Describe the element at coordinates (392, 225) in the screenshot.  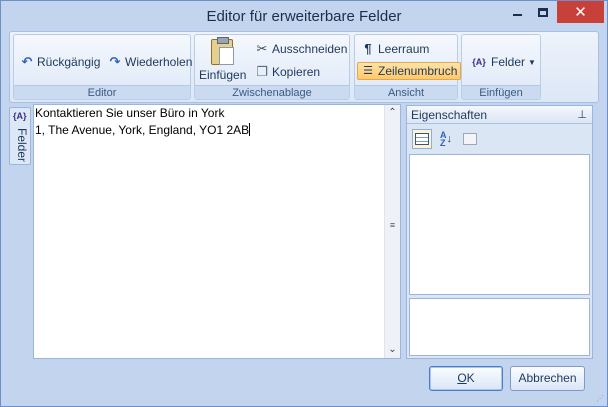
I see `scroll-thumb: ≡` at that location.